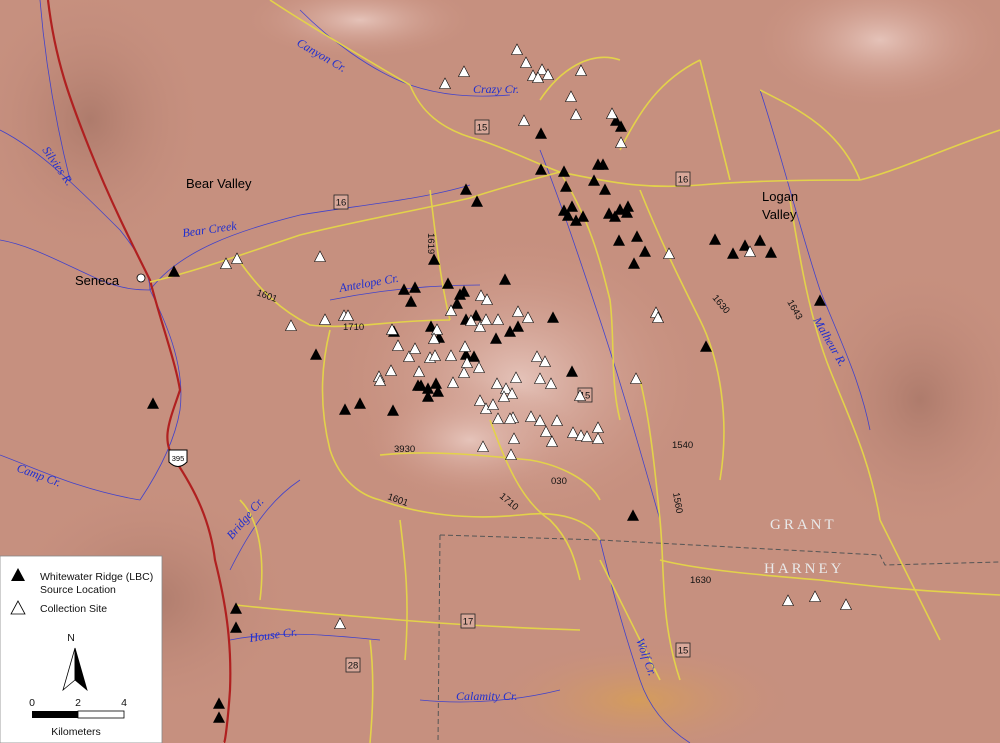 This screenshot has width=1000, height=743. I want to click on scale-bar, so click(78, 714).